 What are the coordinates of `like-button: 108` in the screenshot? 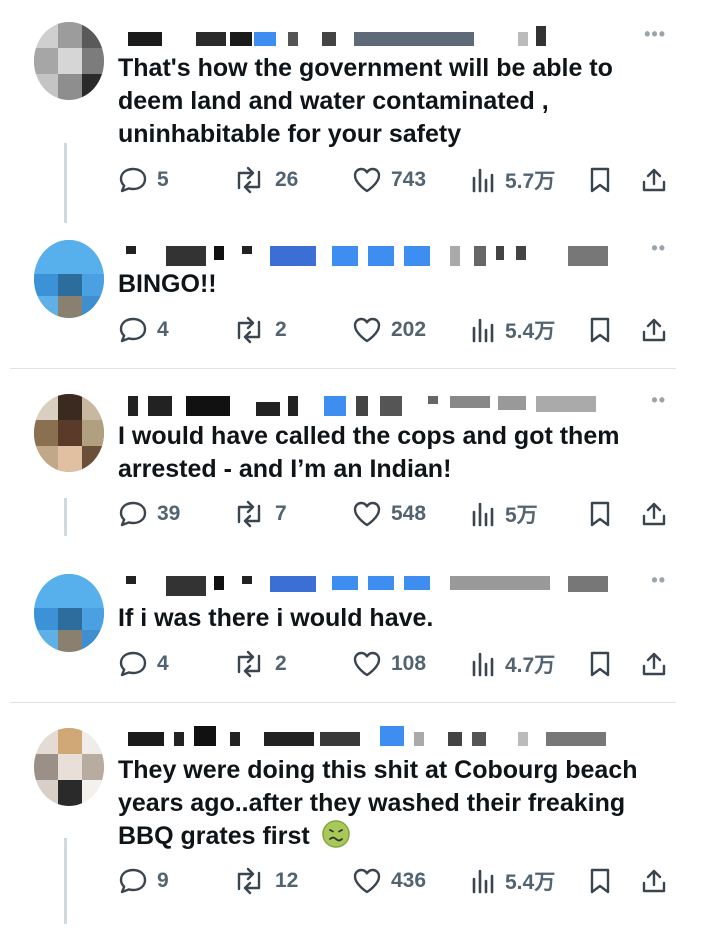 It's located at (389, 664).